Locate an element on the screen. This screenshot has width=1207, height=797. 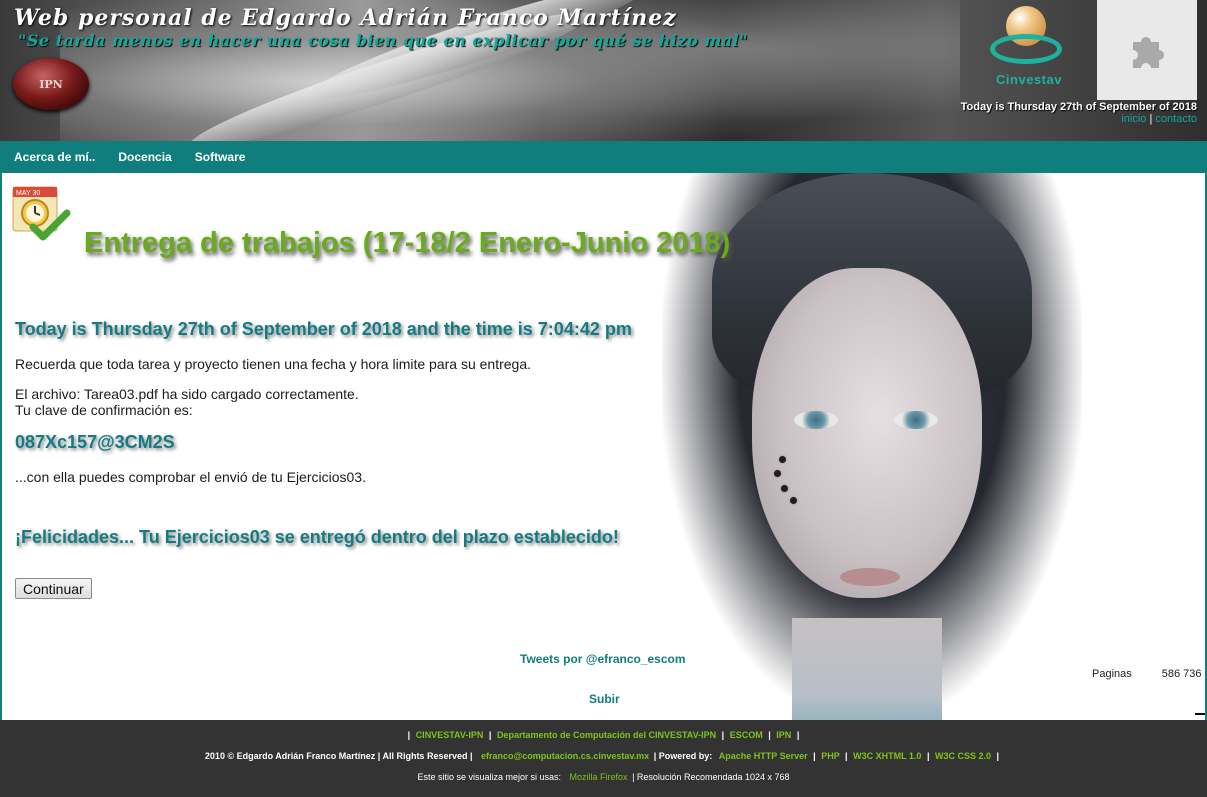
footer-link-php: PHP is located at coordinates (830, 756).